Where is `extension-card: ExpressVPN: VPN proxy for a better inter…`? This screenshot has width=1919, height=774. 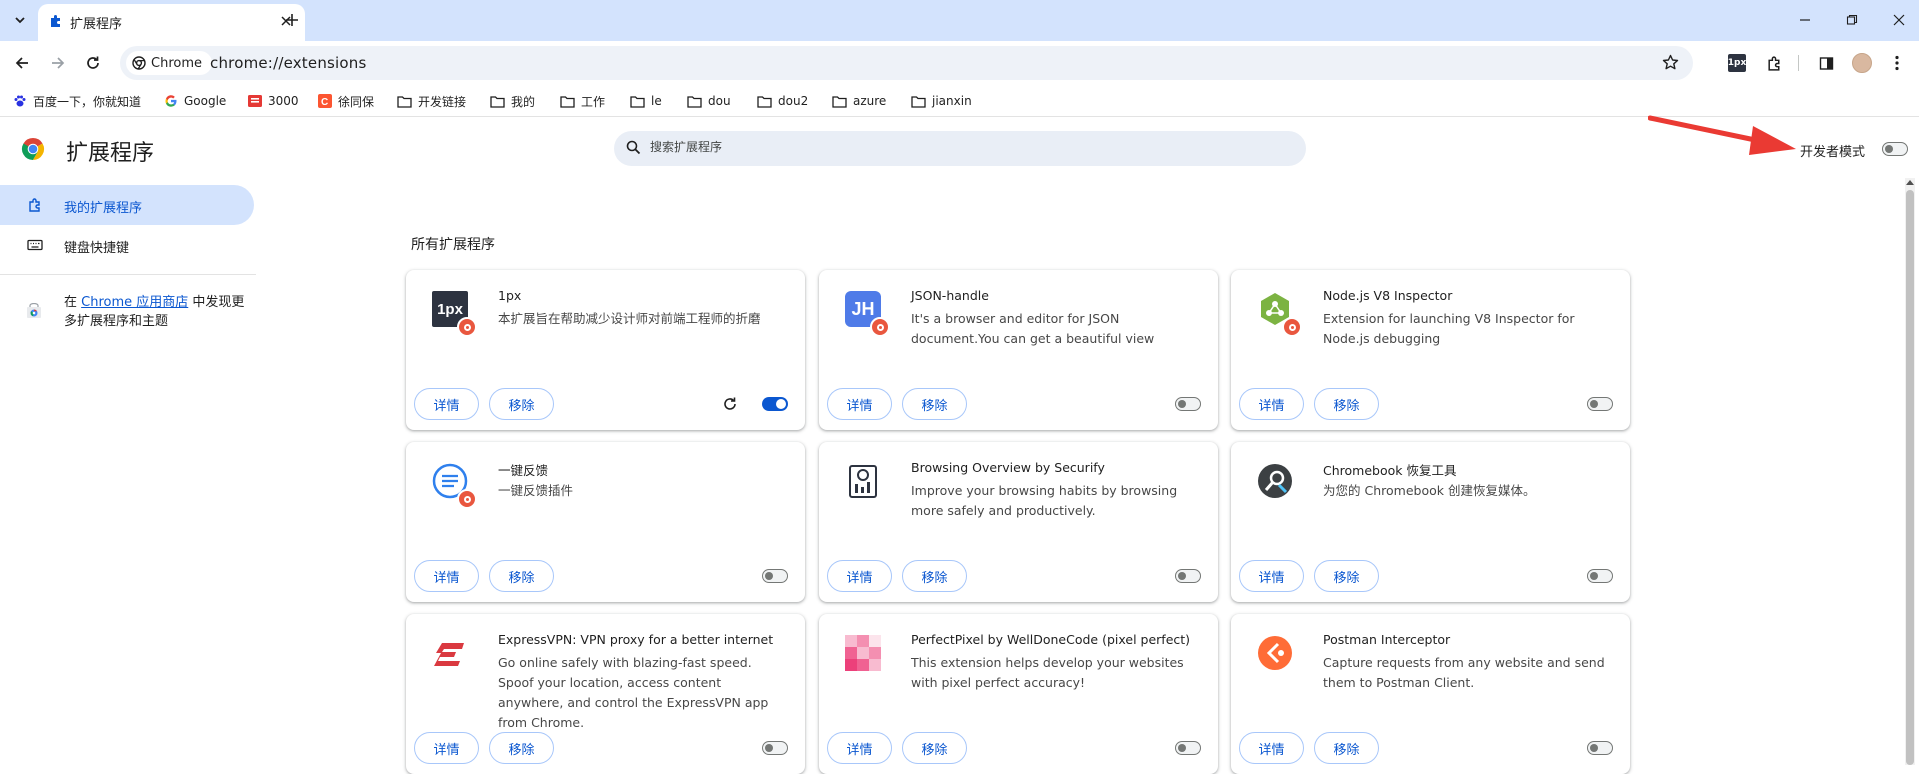
extension-card: ExpressVPN: VPN proxy for a better inter… is located at coordinates (605, 694).